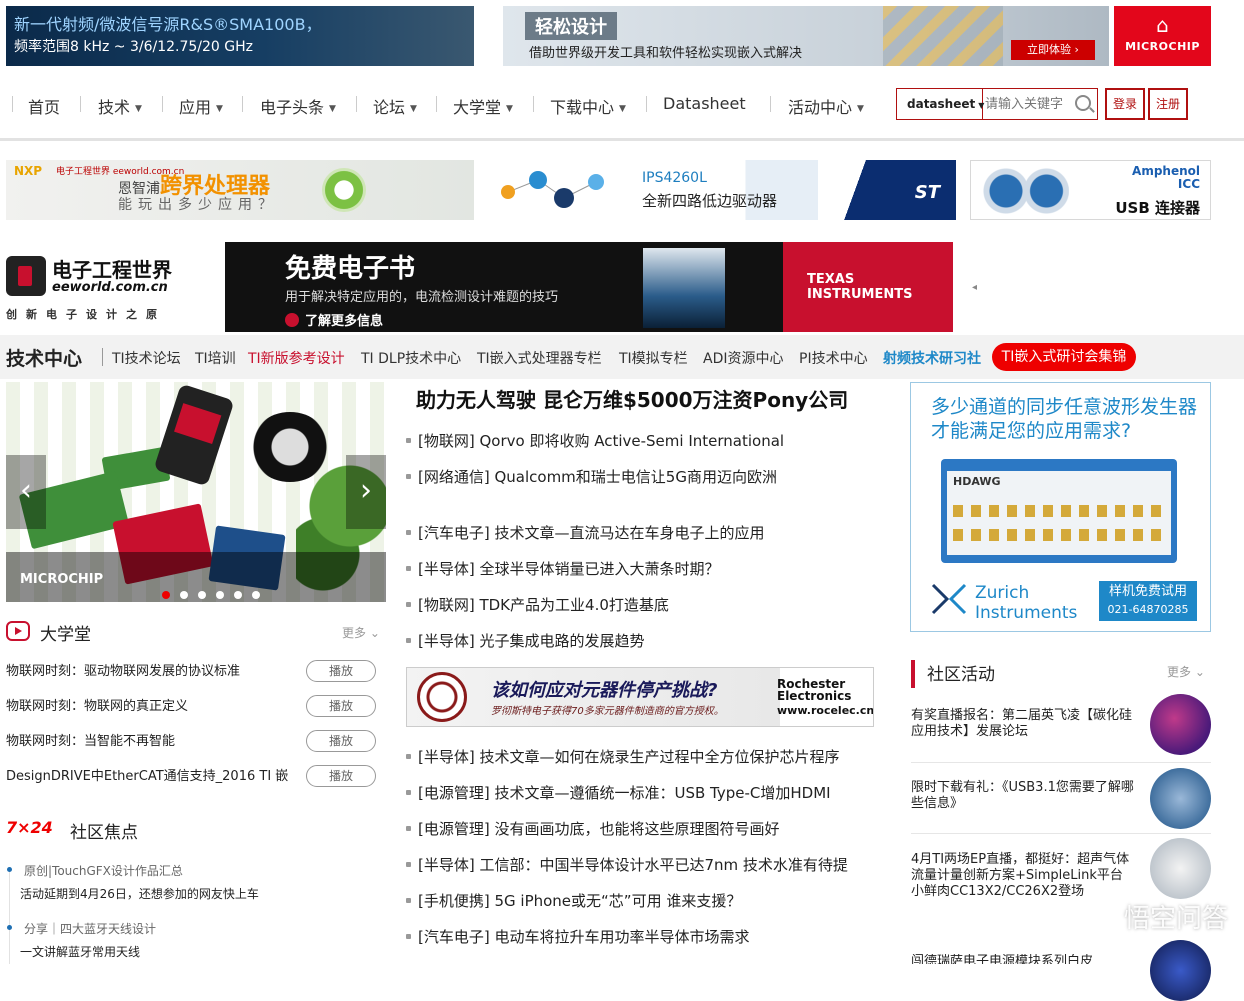 The width and height of the screenshot is (1244, 1001). What do you see at coordinates (334, 319) in the screenshot?
I see `learn-more-link: 了解更多信息` at bounding box center [334, 319].